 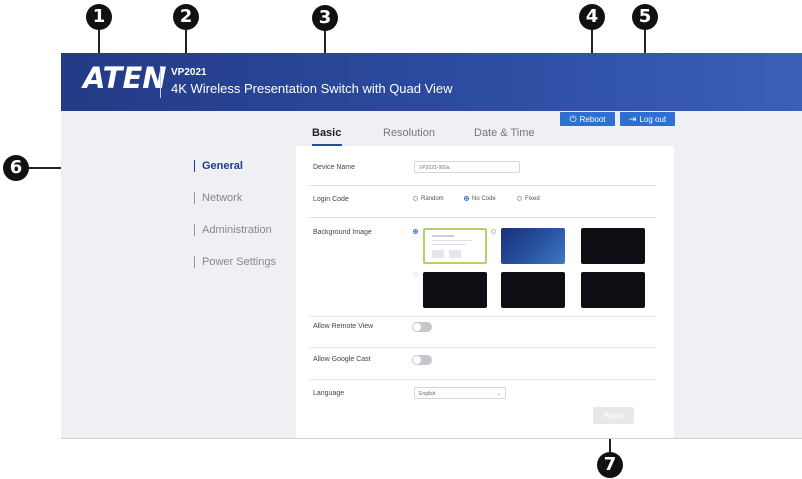 I want to click on login-code-label: Login Code, so click(x=331, y=199).